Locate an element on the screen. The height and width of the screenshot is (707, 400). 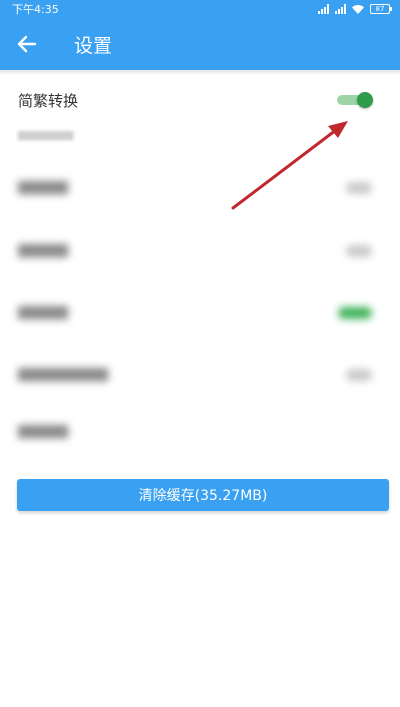
signal-2-icon is located at coordinates (340, 9).